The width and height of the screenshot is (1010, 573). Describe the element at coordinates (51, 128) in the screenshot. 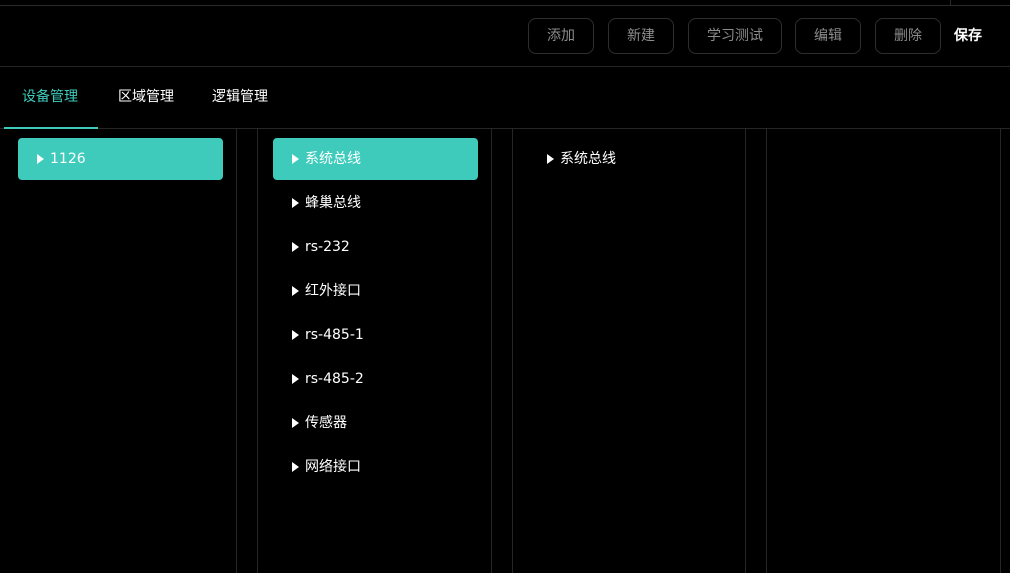

I see `active-tab-indicator` at that location.